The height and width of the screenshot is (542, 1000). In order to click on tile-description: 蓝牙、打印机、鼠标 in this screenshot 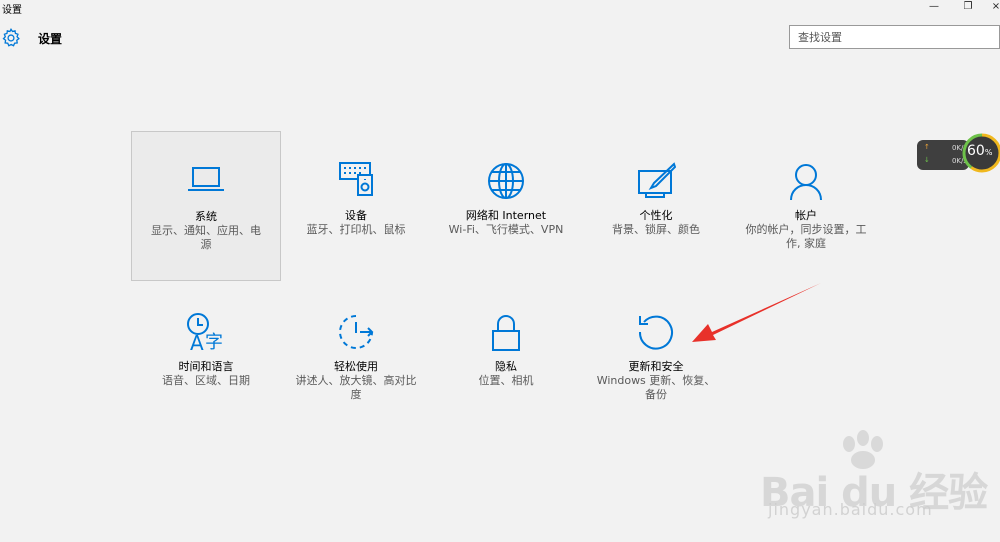, I will do `click(356, 229)`.